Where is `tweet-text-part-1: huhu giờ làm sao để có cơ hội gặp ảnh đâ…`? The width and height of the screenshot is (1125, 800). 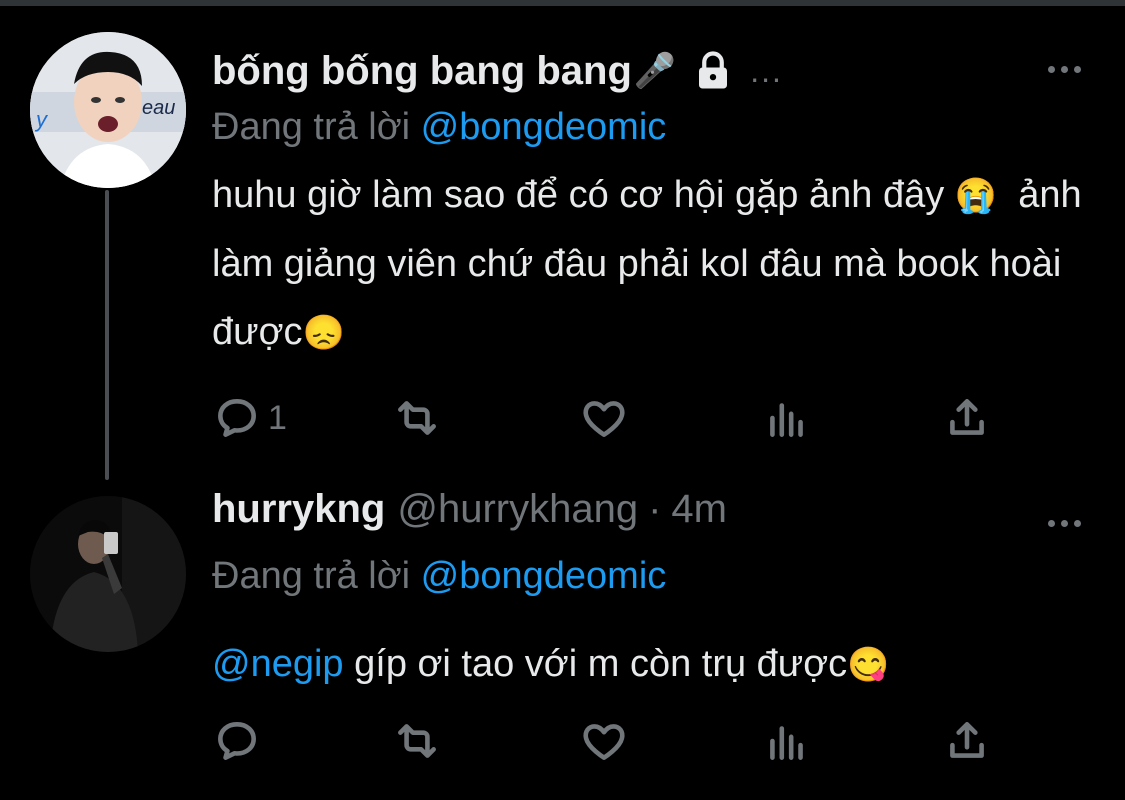 tweet-text-part-1: huhu giờ làm sao để có cơ hội gặp ảnh đâ… is located at coordinates (578, 195).